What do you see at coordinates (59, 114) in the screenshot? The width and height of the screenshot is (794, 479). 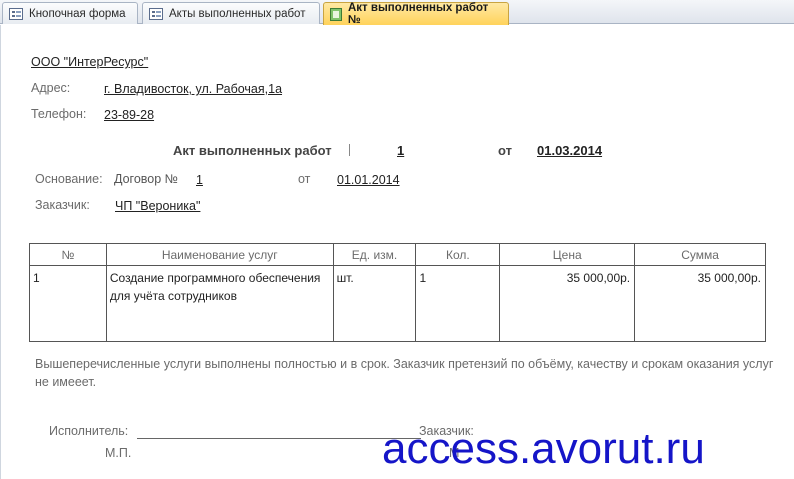 I see `phone-label: Телефон:` at bounding box center [59, 114].